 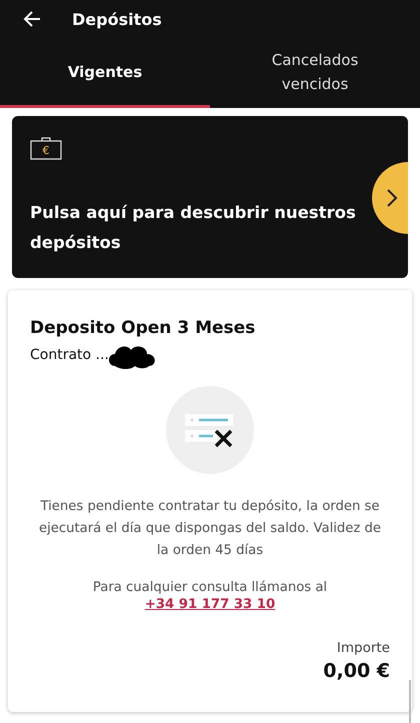 What do you see at coordinates (210, 529) in the screenshot?
I see `pending-message: Tienes pendiente contratar tu depósito, la orden se ejecutará el día que dispongas del saldo. Validez de la orden 45 días` at bounding box center [210, 529].